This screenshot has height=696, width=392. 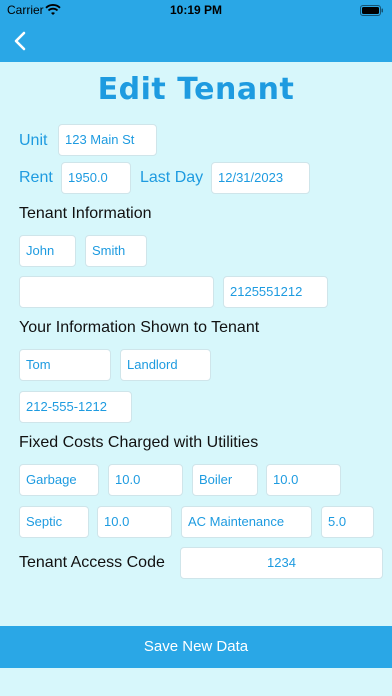 I want to click on status-bar: Carrier 10:19 PM, so click(x=196, y=10).